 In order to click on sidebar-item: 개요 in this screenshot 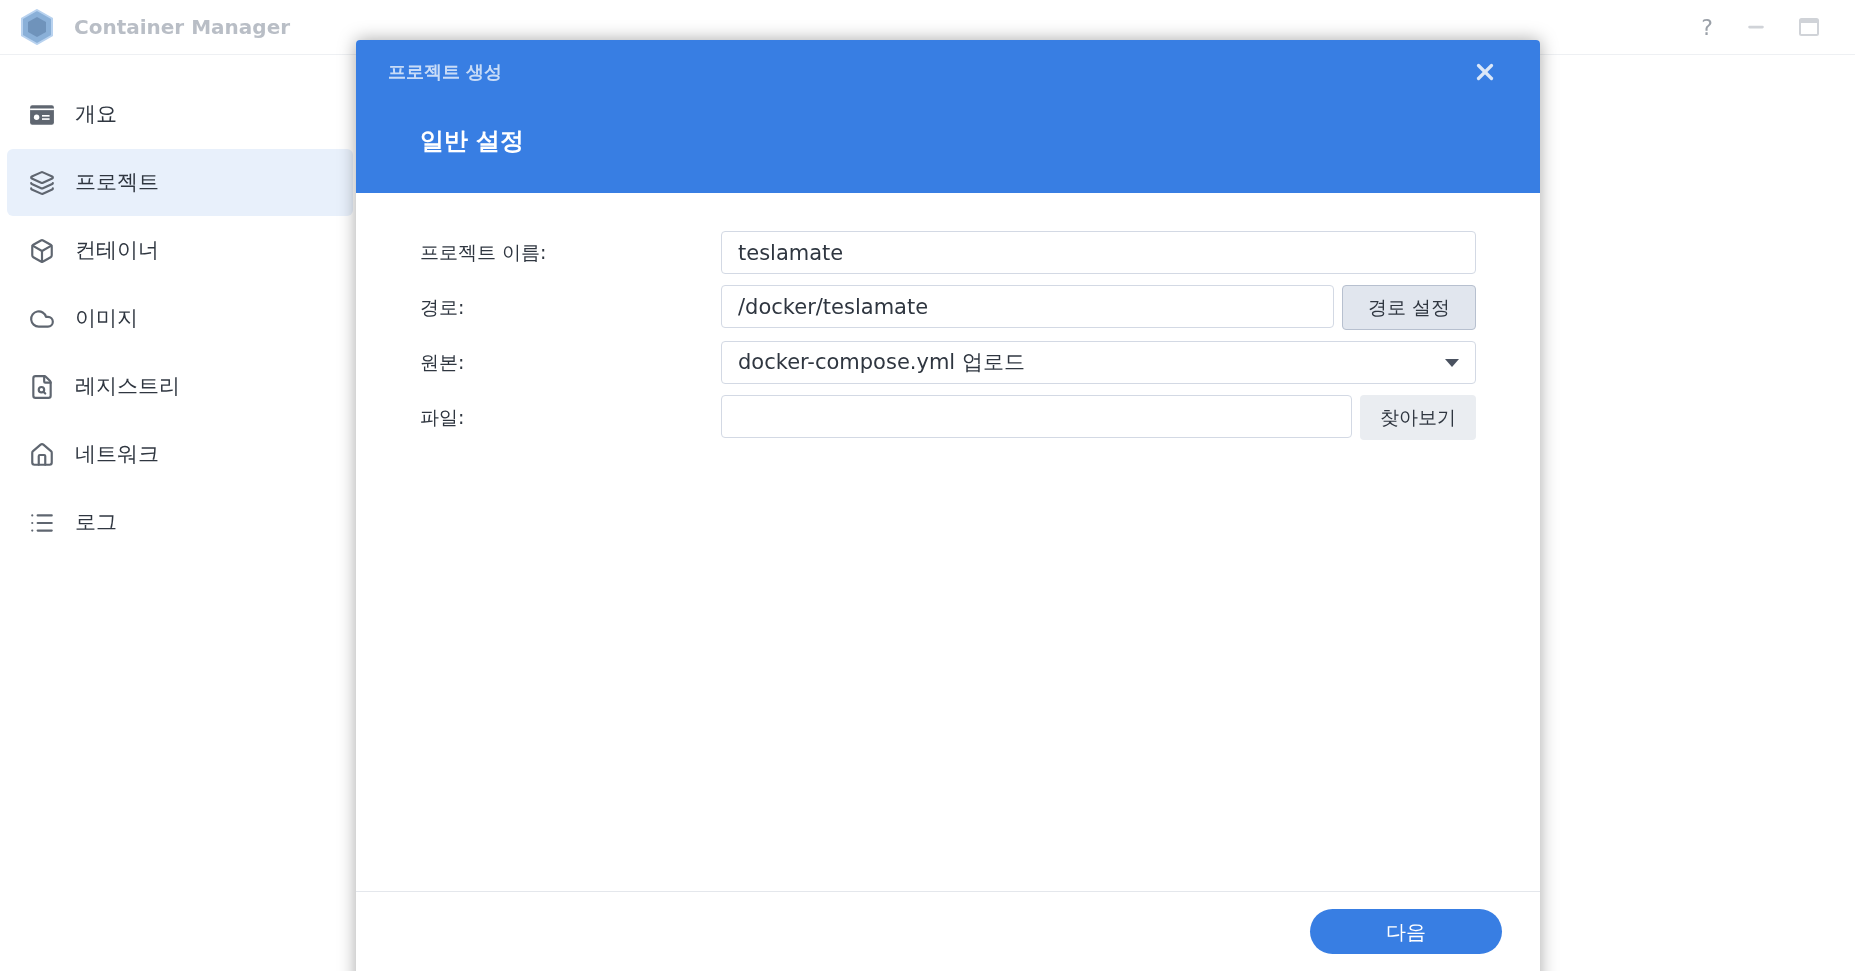, I will do `click(180, 114)`.